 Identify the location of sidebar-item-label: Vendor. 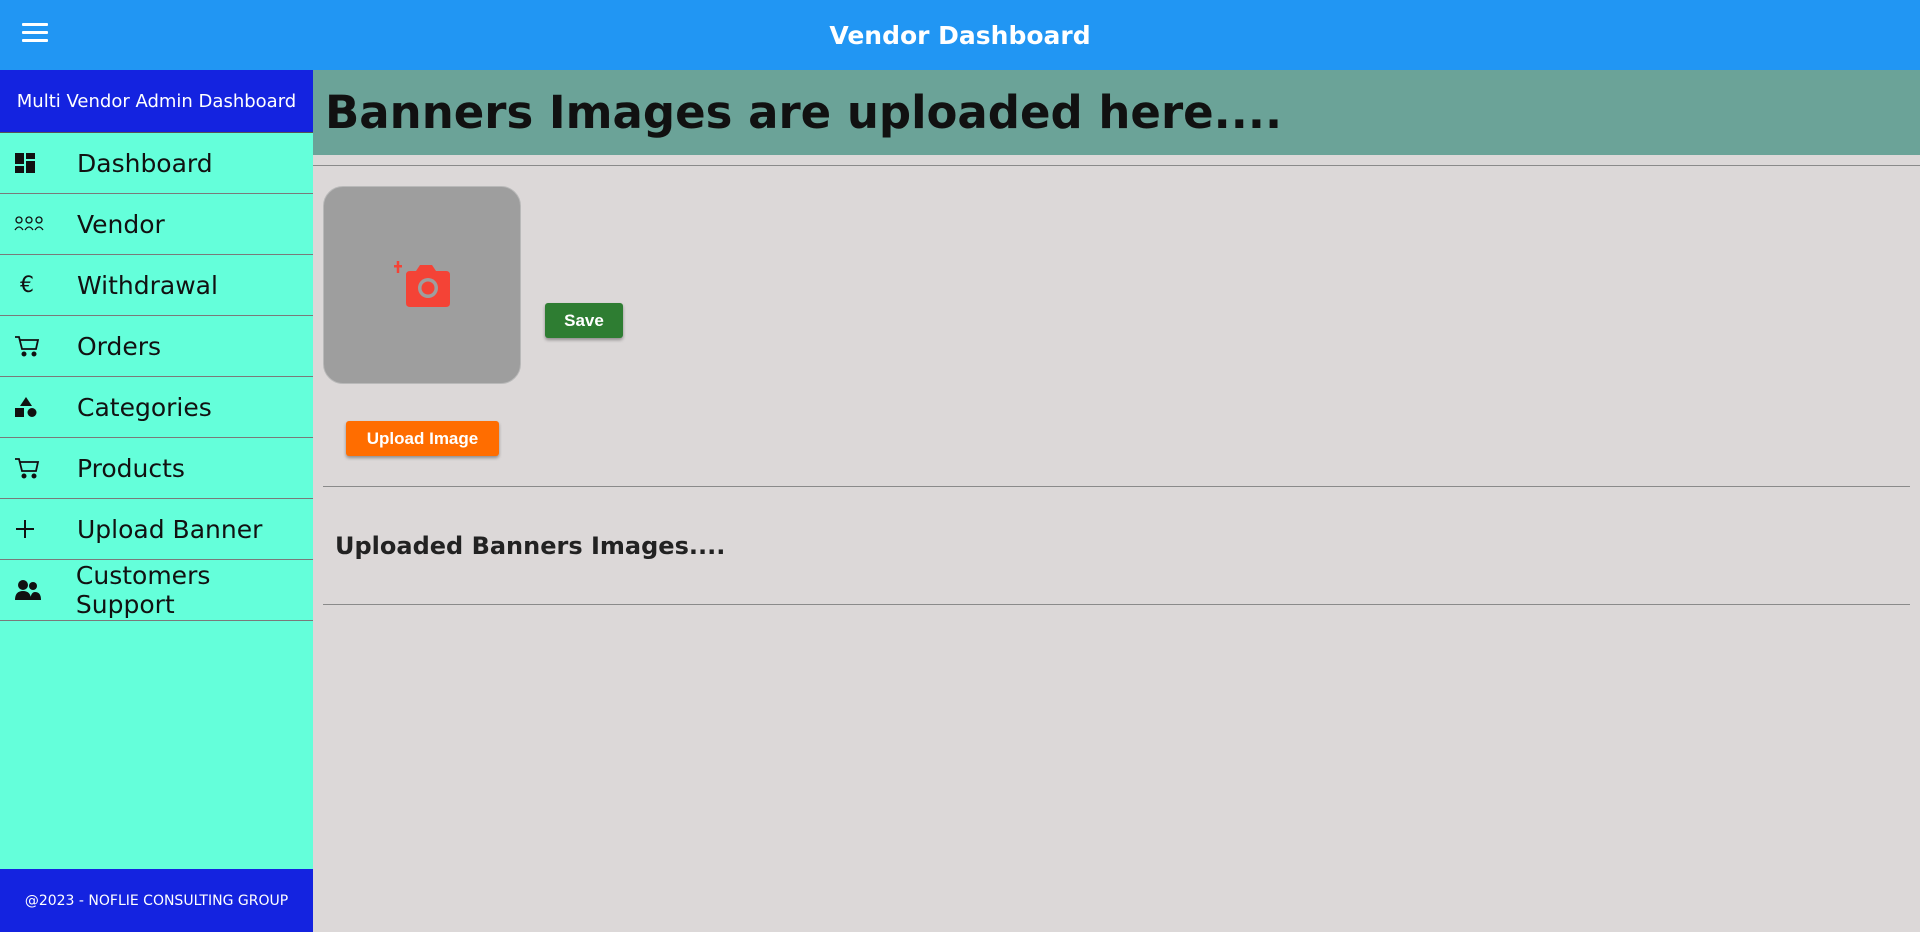
(121, 224).